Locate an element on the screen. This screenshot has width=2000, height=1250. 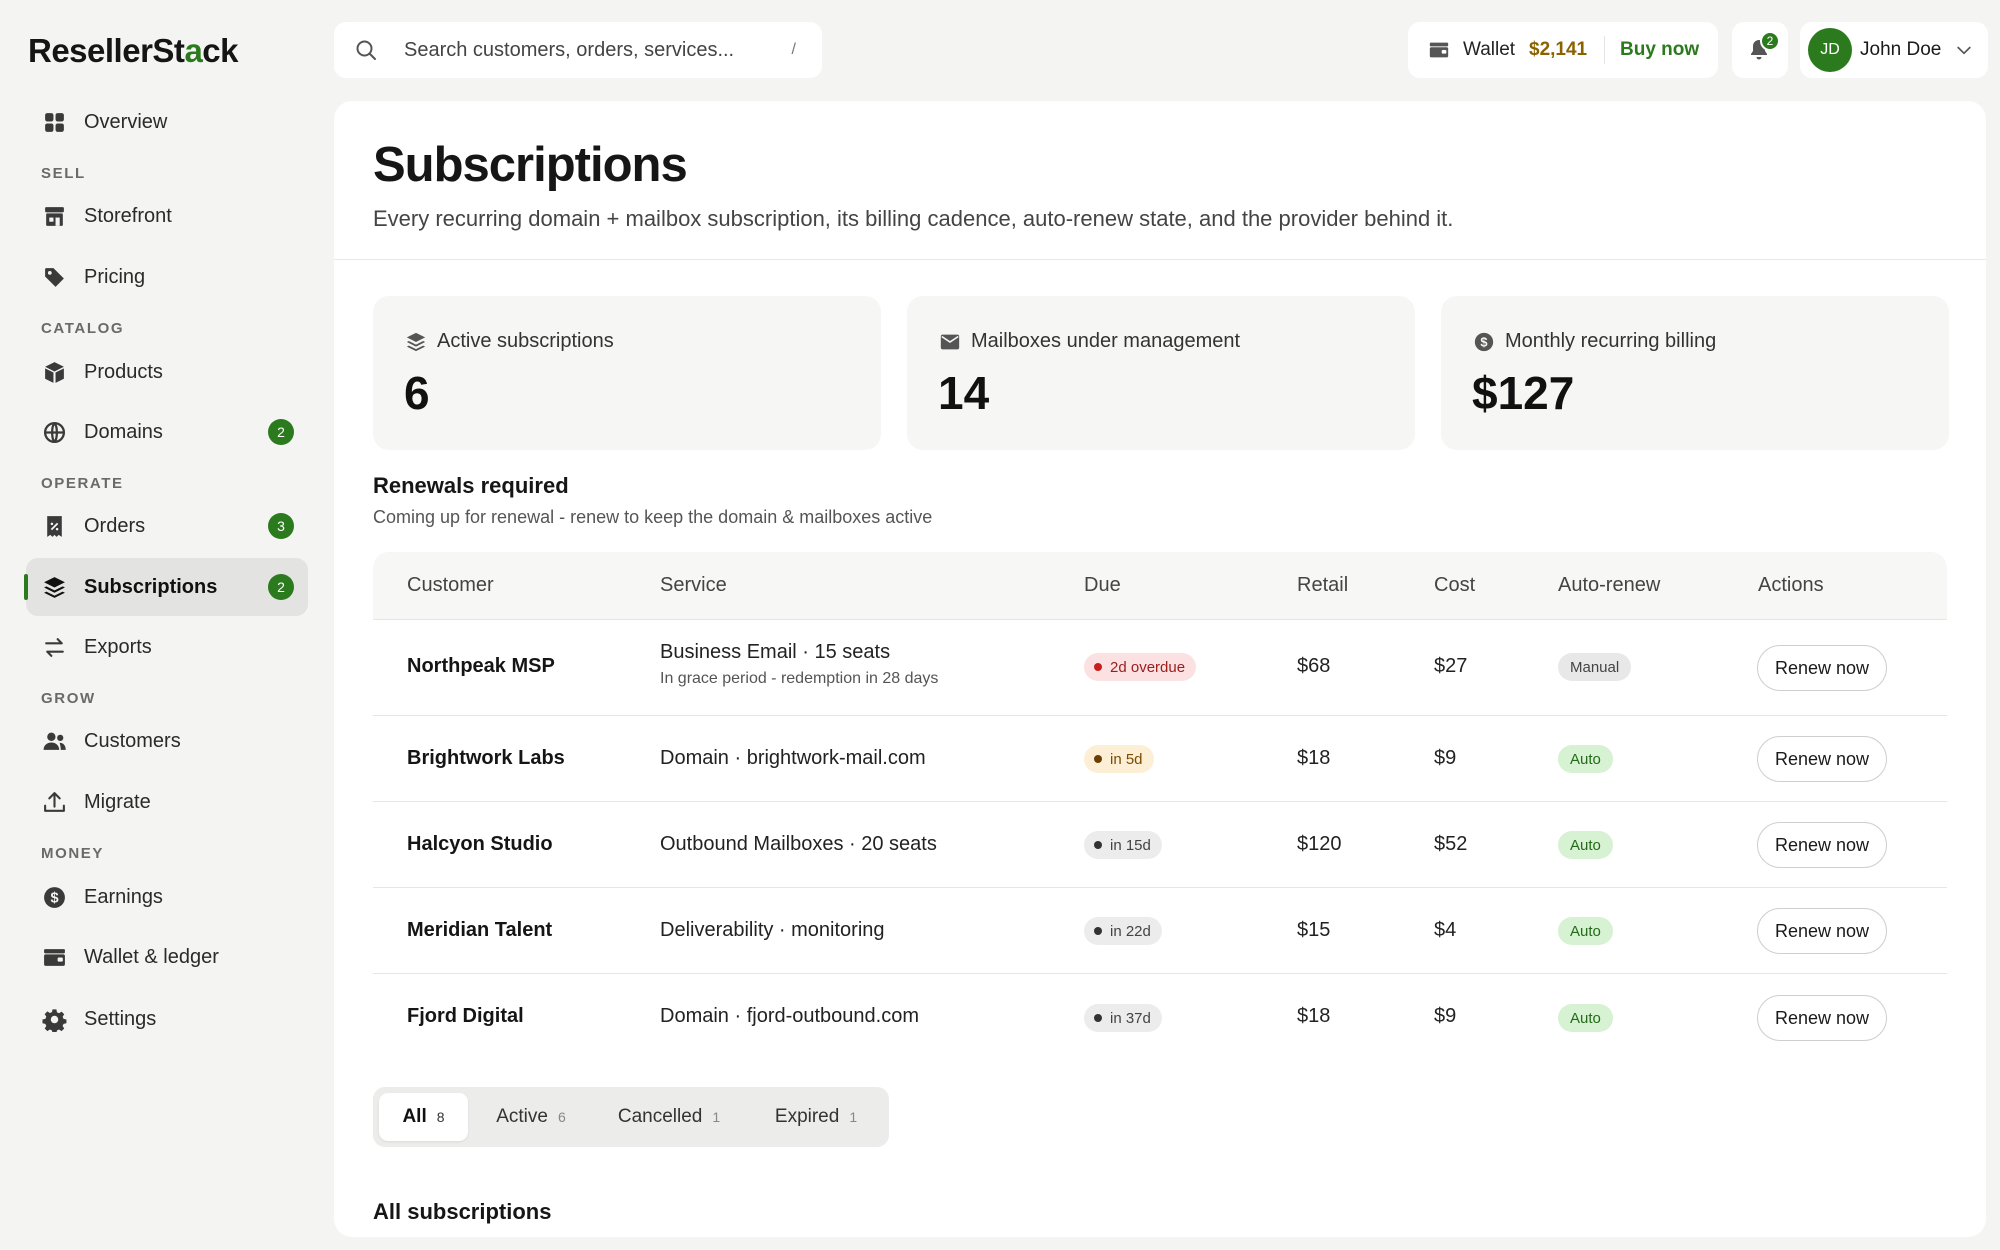
stat-value: $127 is located at coordinates (1523, 393).